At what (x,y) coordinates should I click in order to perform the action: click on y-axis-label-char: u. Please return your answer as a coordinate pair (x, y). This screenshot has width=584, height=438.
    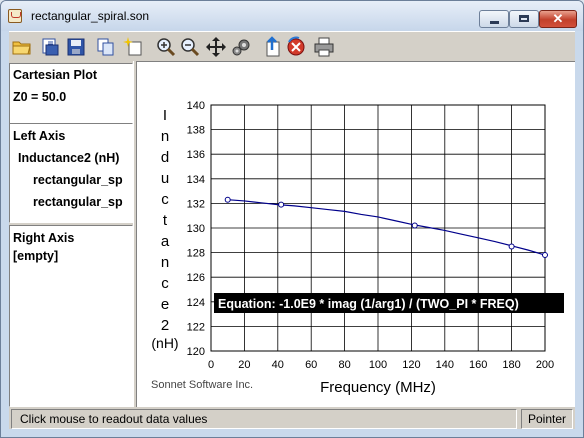
    Looking at the image, I should click on (165, 178).